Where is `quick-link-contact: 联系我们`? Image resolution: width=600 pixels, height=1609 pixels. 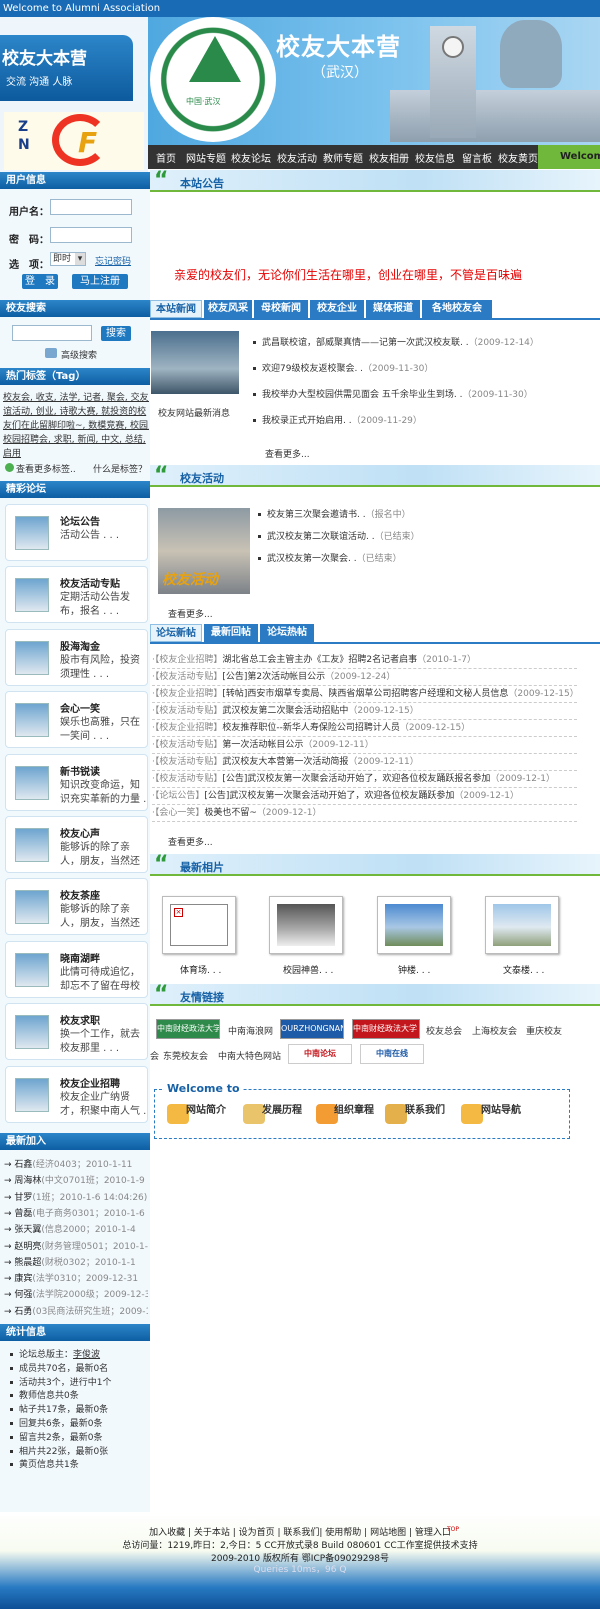 quick-link-contact: 联系我们 is located at coordinates (425, 1108).